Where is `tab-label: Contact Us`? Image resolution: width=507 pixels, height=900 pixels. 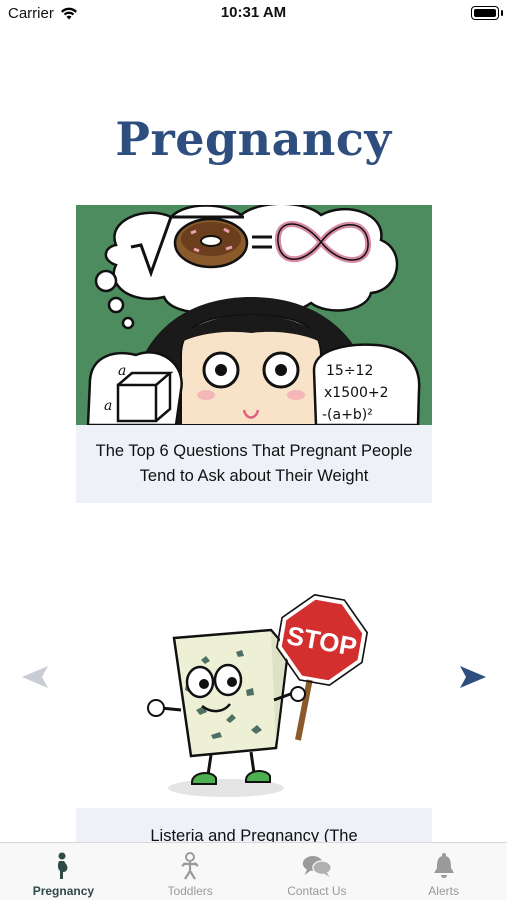 tab-label: Contact Us is located at coordinates (317, 891).